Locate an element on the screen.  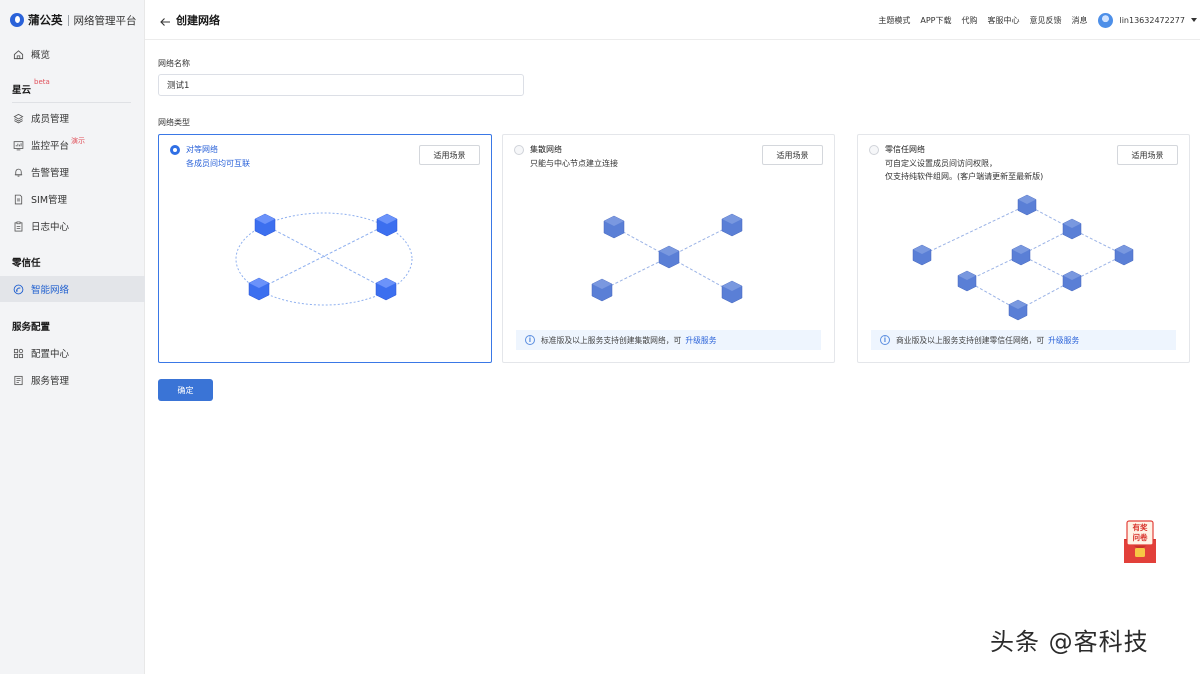
brand: 蒲公英 网络管理平台 is located at coordinates (73, 20).